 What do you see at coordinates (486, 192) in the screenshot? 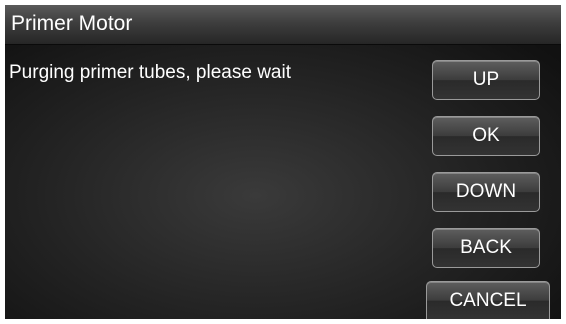
I see `down-button: DOWN` at bounding box center [486, 192].